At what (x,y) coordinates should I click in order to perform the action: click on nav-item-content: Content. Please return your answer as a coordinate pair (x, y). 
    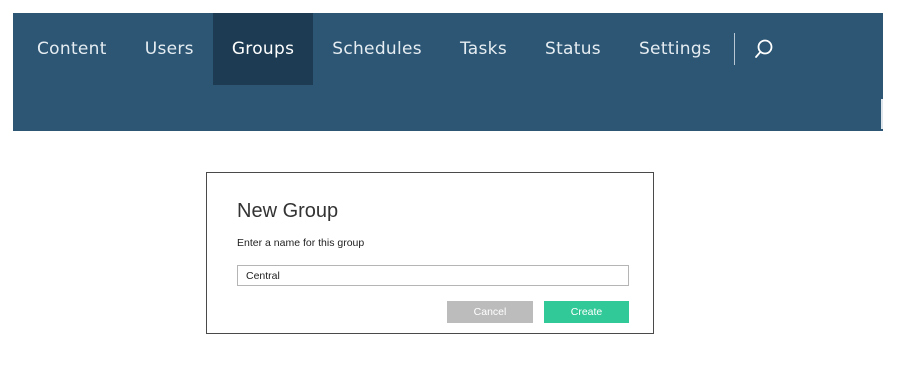
    Looking at the image, I should click on (69, 49).